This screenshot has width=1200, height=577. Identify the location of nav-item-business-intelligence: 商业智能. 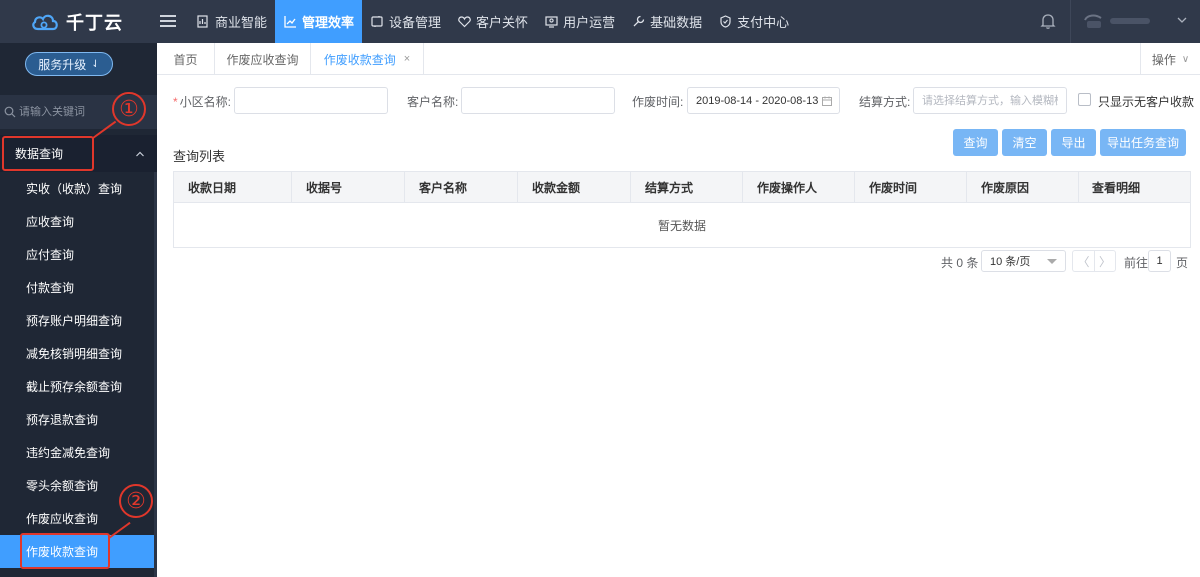
(231, 21).